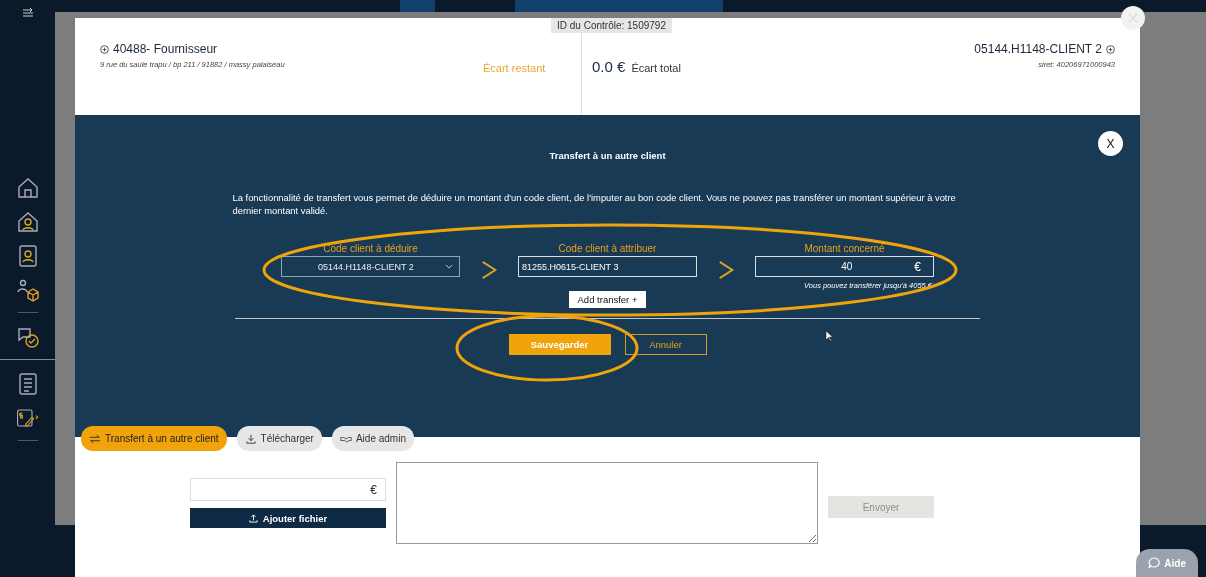 This screenshot has height=577, width=1206. What do you see at coordinates (27, 188) in the screenshot?
I see `home-icon` at bounding box center [27, 188].